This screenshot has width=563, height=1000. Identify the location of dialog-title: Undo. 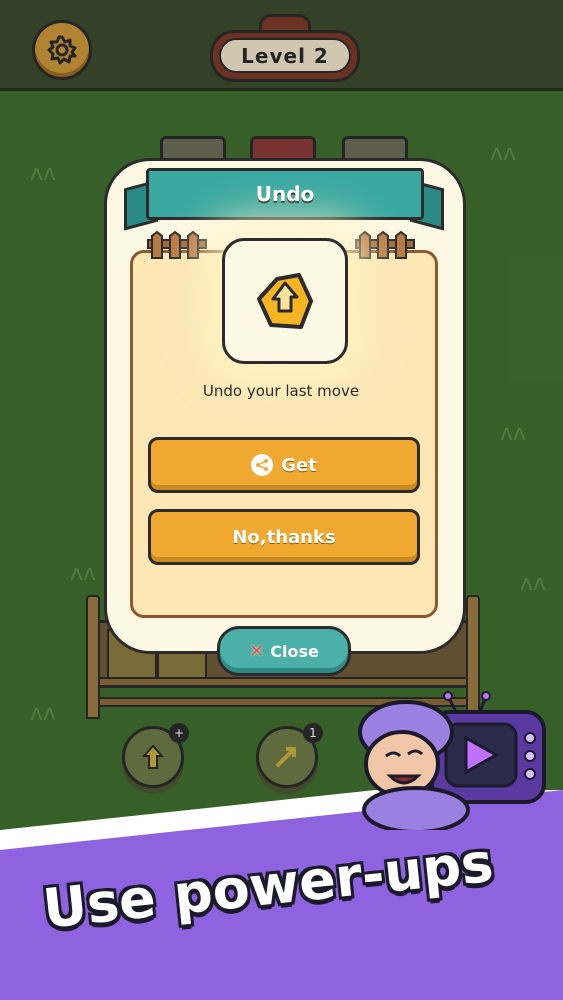
(285, 194).